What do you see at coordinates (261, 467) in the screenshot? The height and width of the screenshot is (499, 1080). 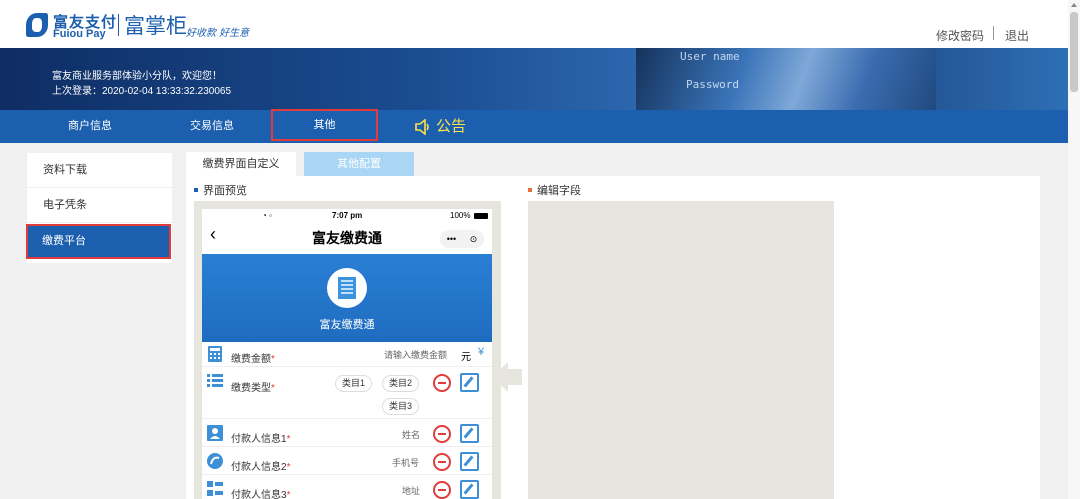 I see `field-label-payer-2: 付款人信息2*` at bounding box center [261, 467].